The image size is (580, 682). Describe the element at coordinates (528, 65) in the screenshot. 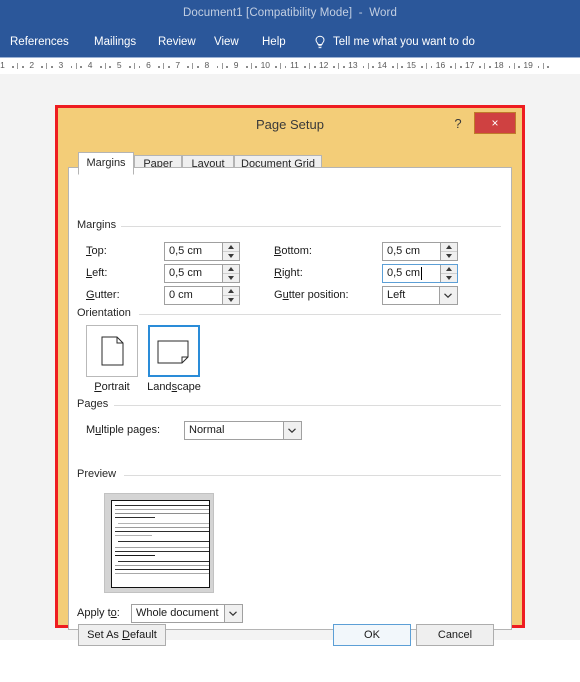

I see `ruler-number: 19` at that location.